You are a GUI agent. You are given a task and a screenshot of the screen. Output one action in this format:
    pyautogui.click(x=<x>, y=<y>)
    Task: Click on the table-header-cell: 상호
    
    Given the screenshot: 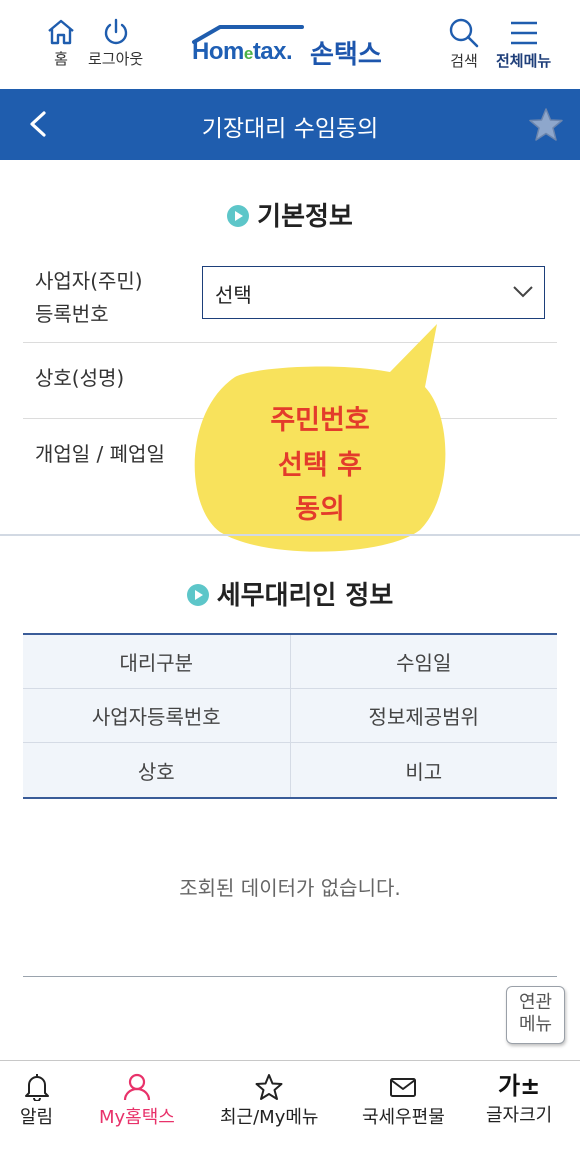 What is the action you would take?
    pyautogui.click(x=156, y=770)
    